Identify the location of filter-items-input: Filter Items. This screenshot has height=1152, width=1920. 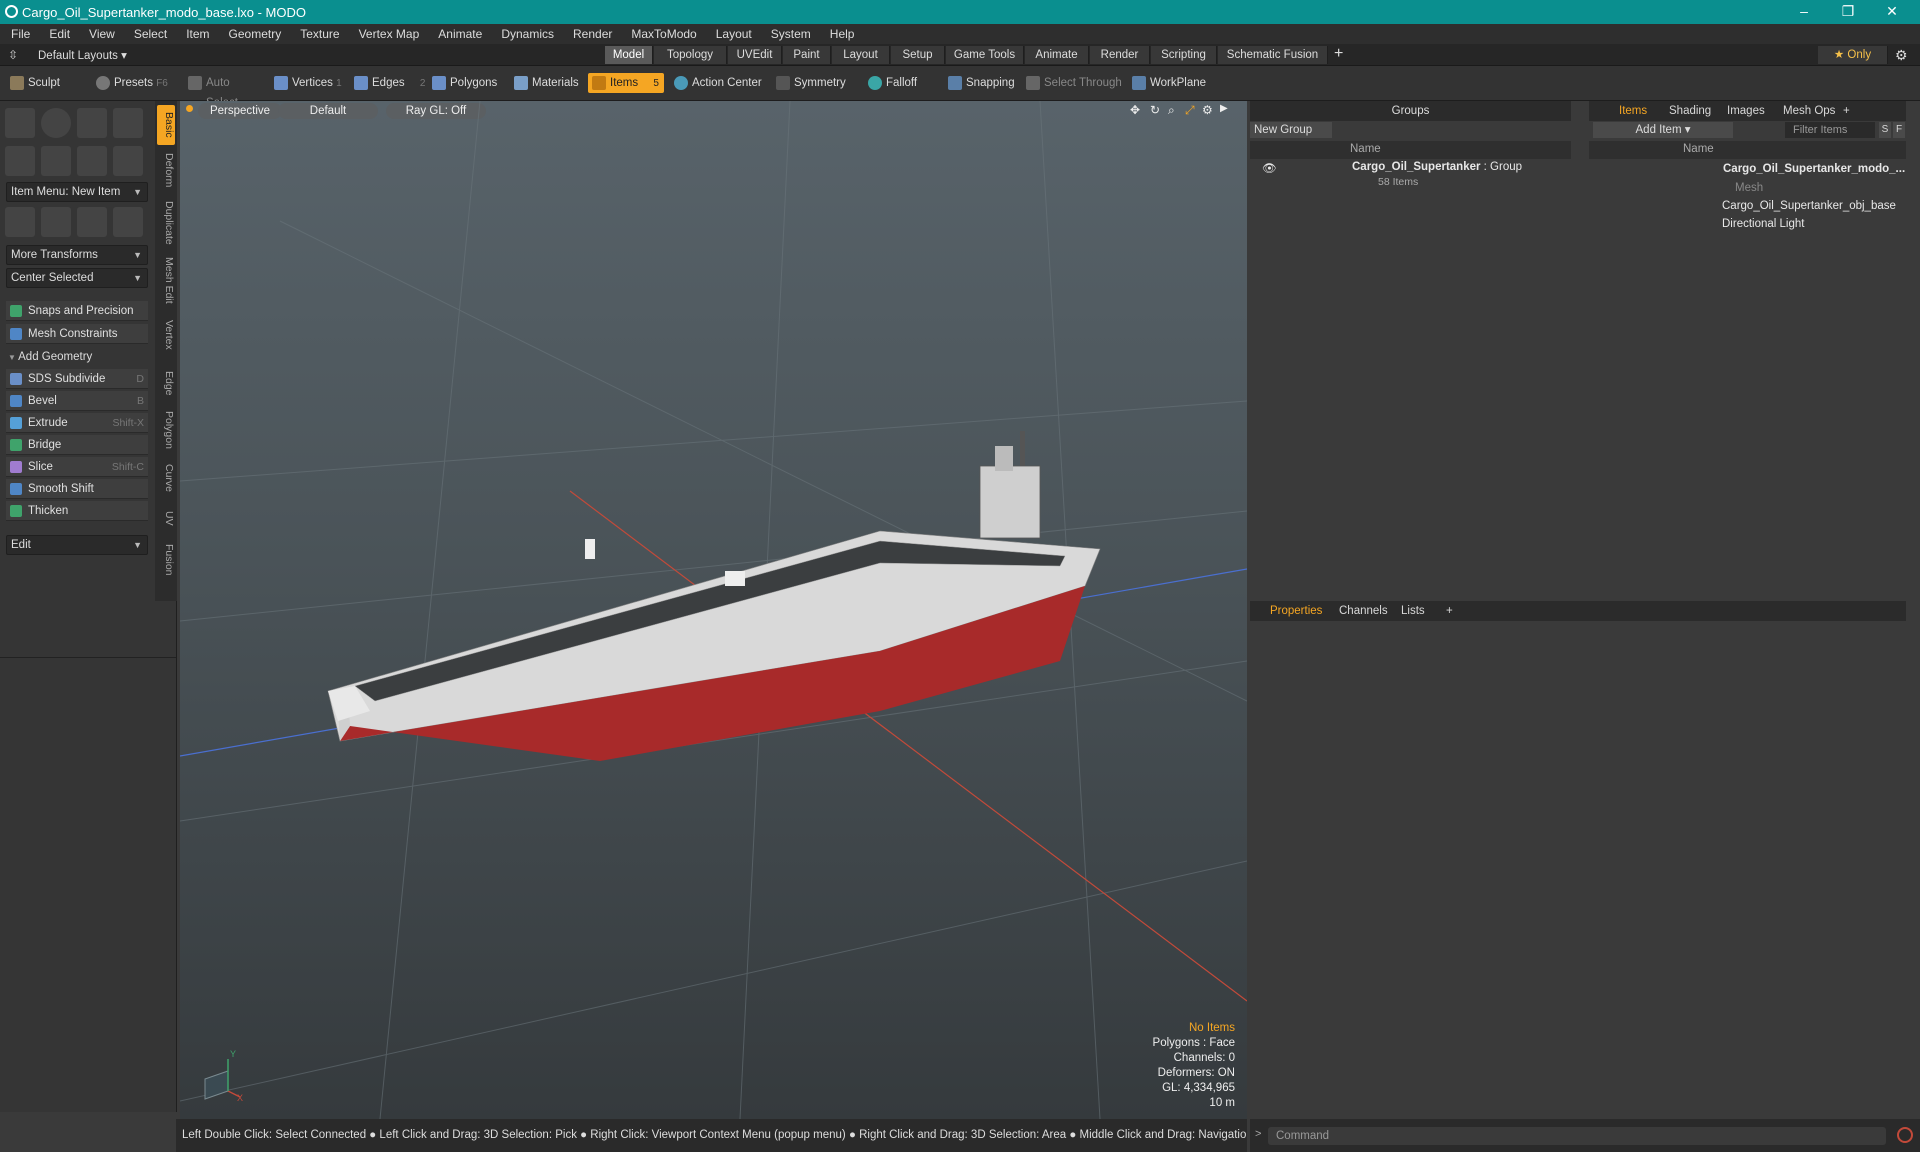
(1830, 130).